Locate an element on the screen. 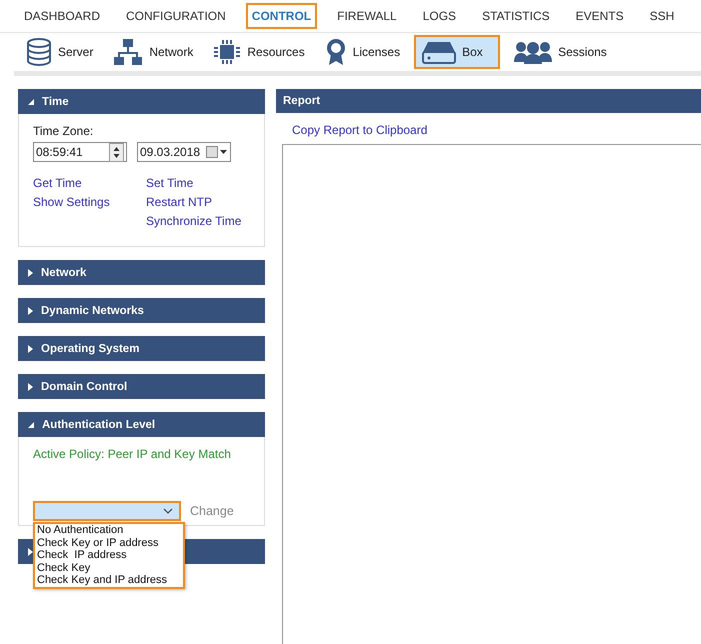 Image resolution: width=701 pixels, height=644 pixels. active-policy-text: Active Policy: Peer IP and Key Match is located at coordinates (132, 454).